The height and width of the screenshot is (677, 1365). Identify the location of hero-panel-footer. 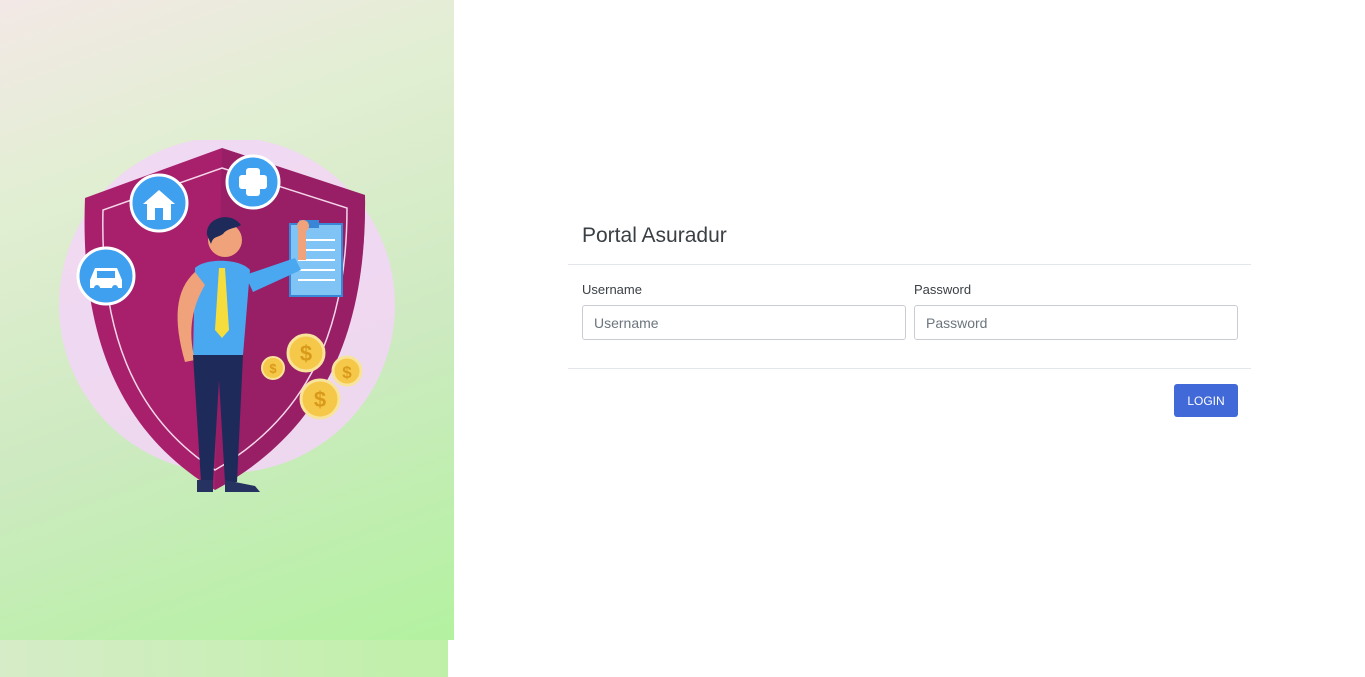
(224, 658).